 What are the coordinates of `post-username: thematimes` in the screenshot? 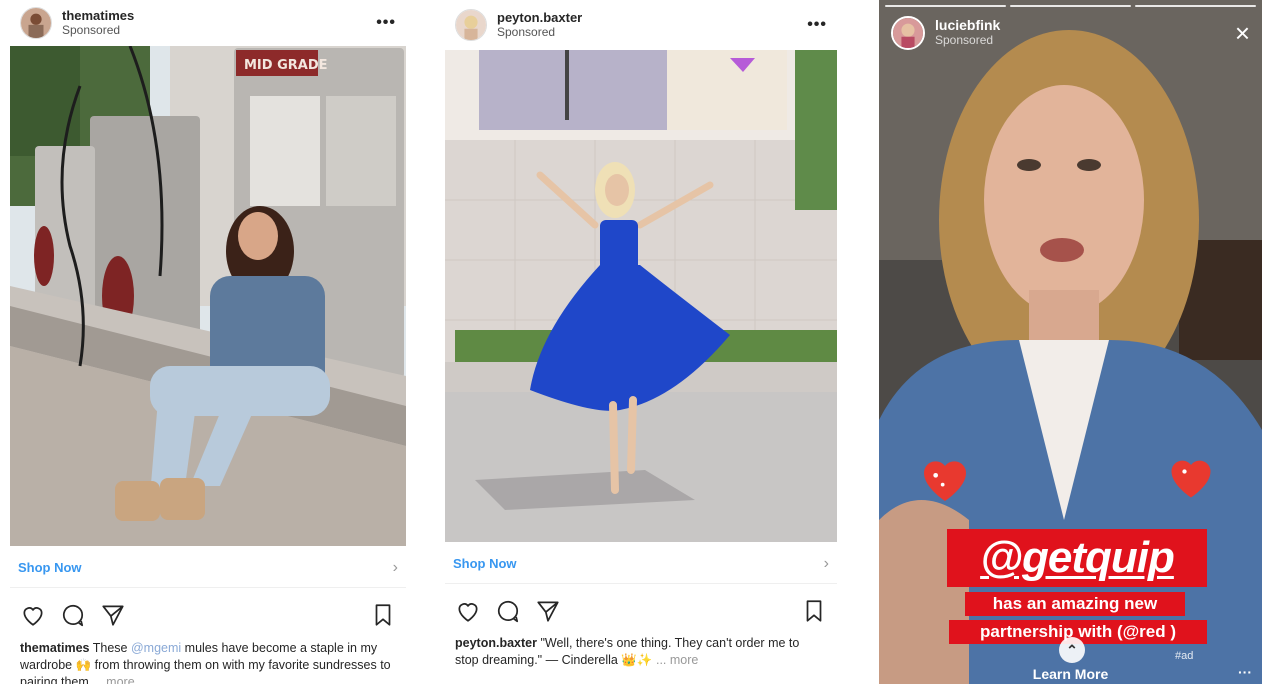 It's located at (98, 15).